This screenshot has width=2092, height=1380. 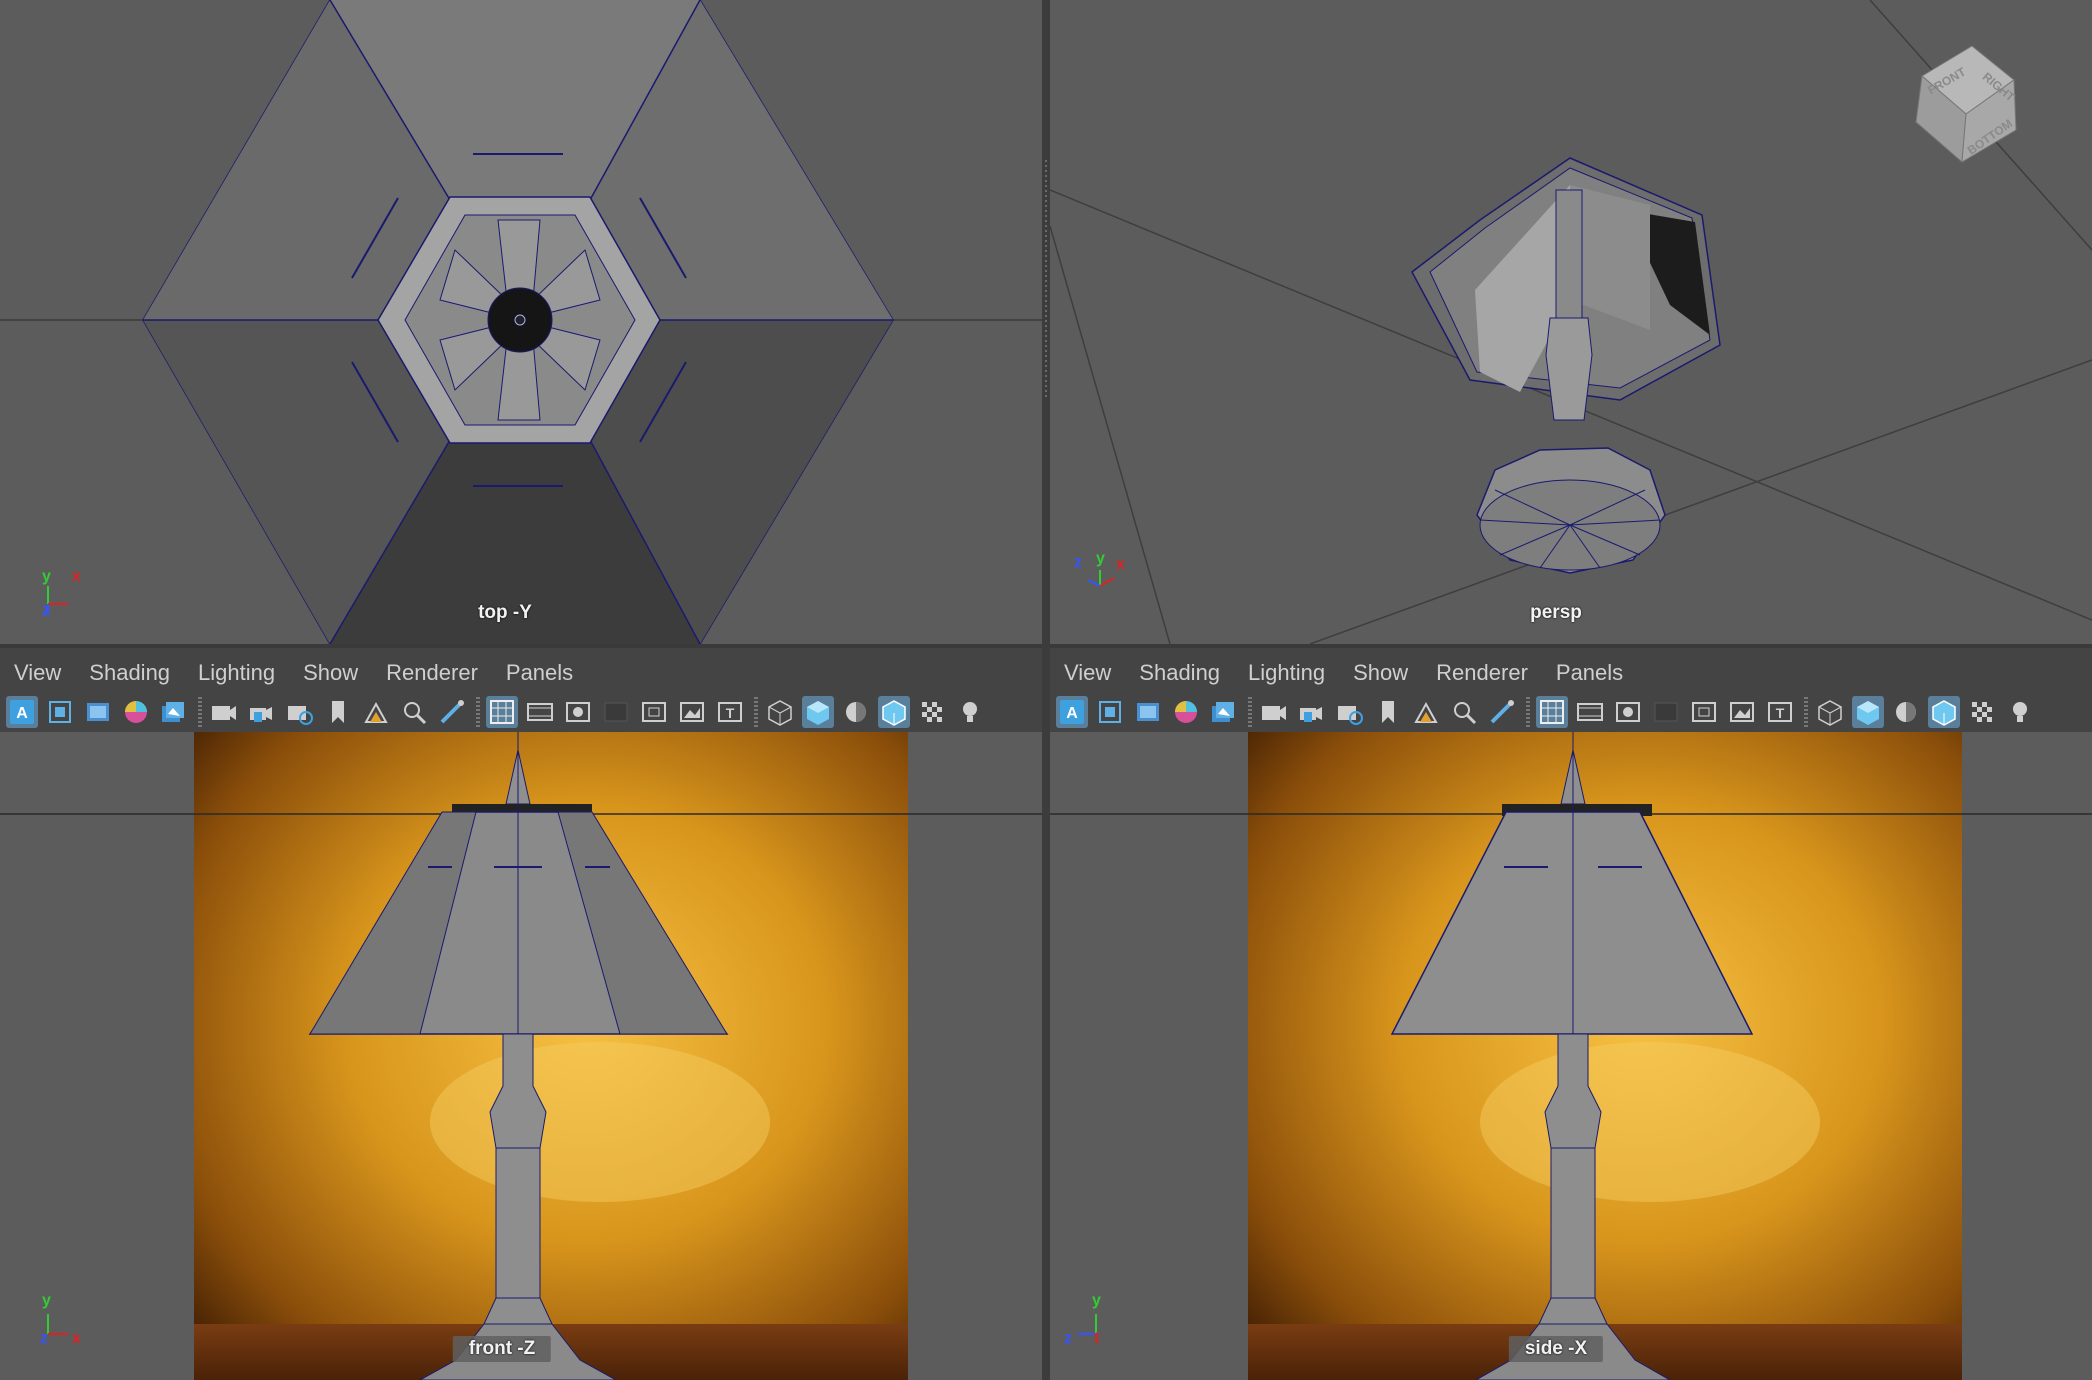 I want to click on viewport-label-side: side -X, so click(x=1556, y=1349).